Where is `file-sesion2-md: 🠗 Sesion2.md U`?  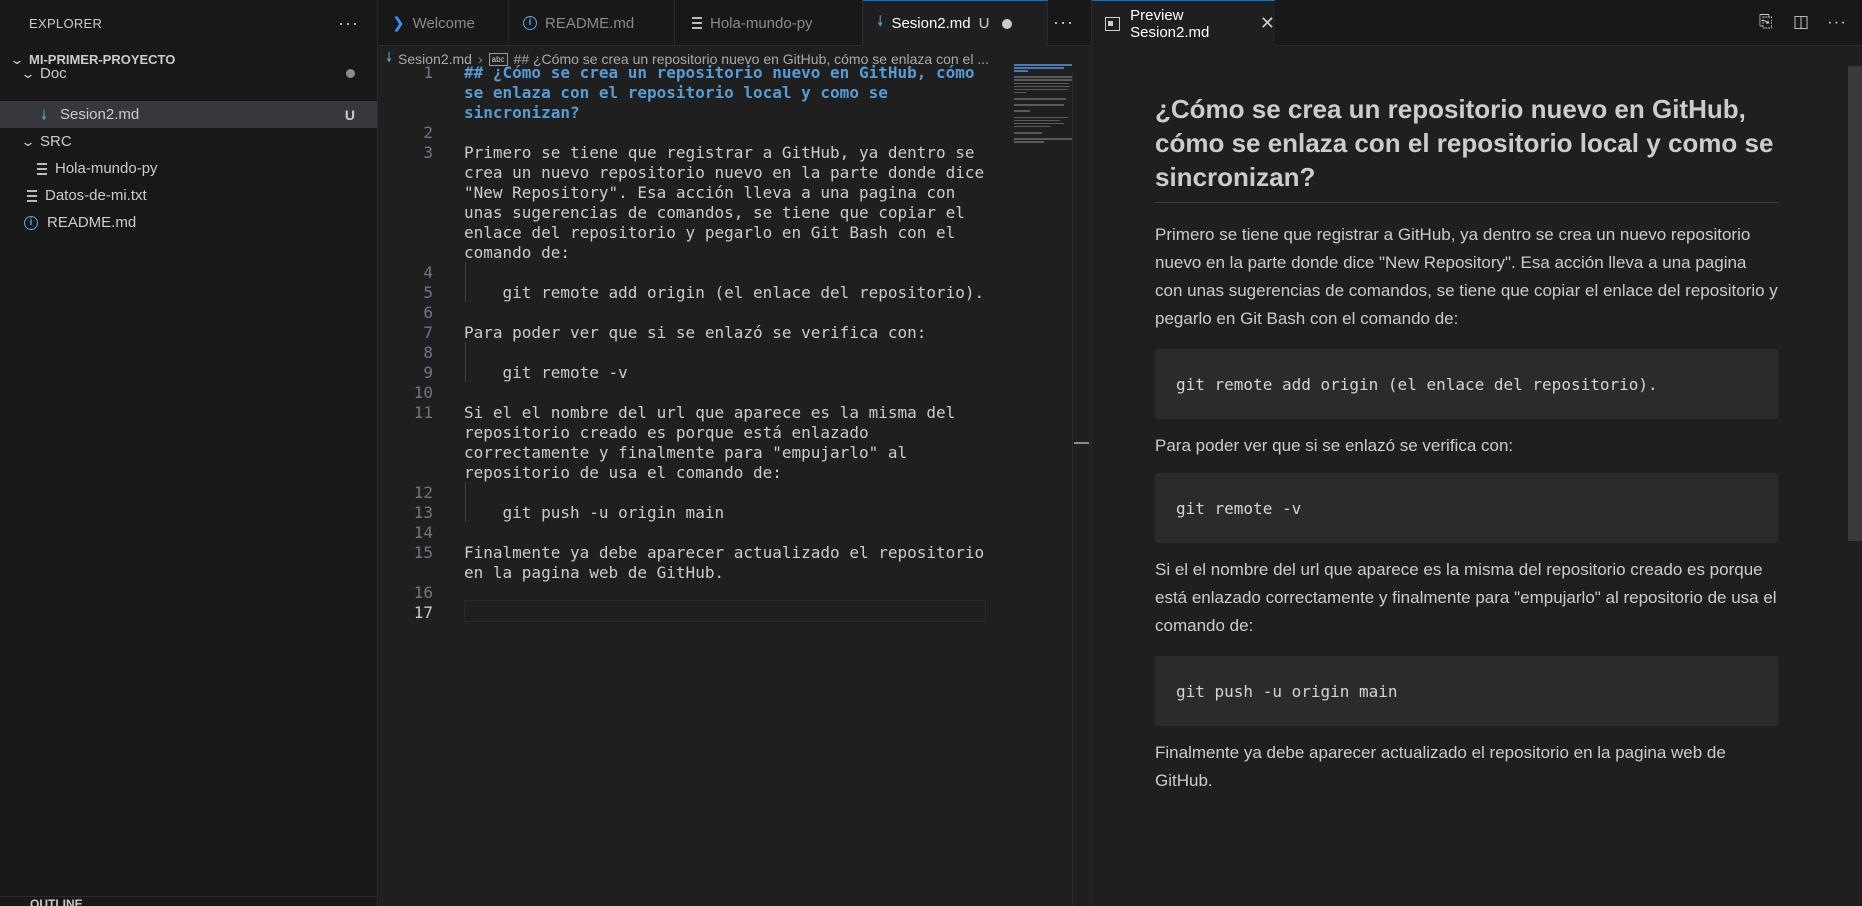
file-sesion2-md: 🠗 Sesion2.md U is located at coordinates (188, 114).